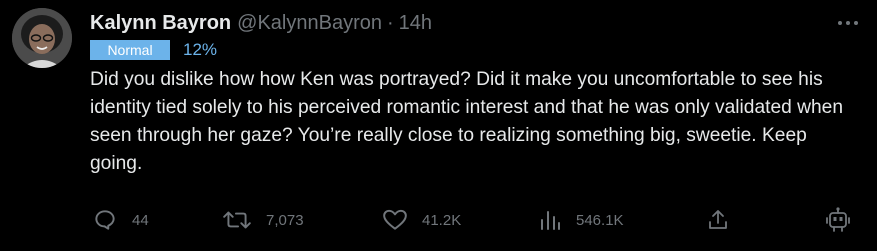 The width and height of the screenshot is (877, 251). I want to click on grok-bot-icon, so click(838, 219).